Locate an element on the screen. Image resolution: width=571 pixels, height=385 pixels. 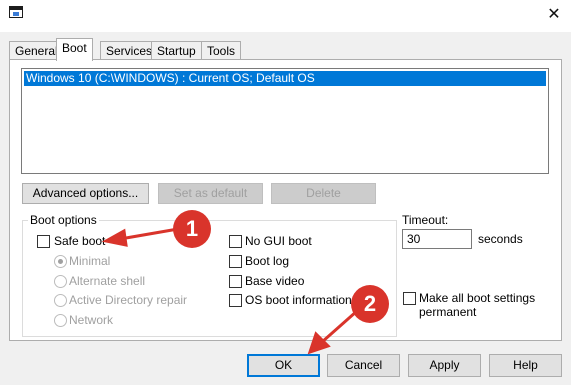
tab-boot: Boot is located at coordinates (74, 49).